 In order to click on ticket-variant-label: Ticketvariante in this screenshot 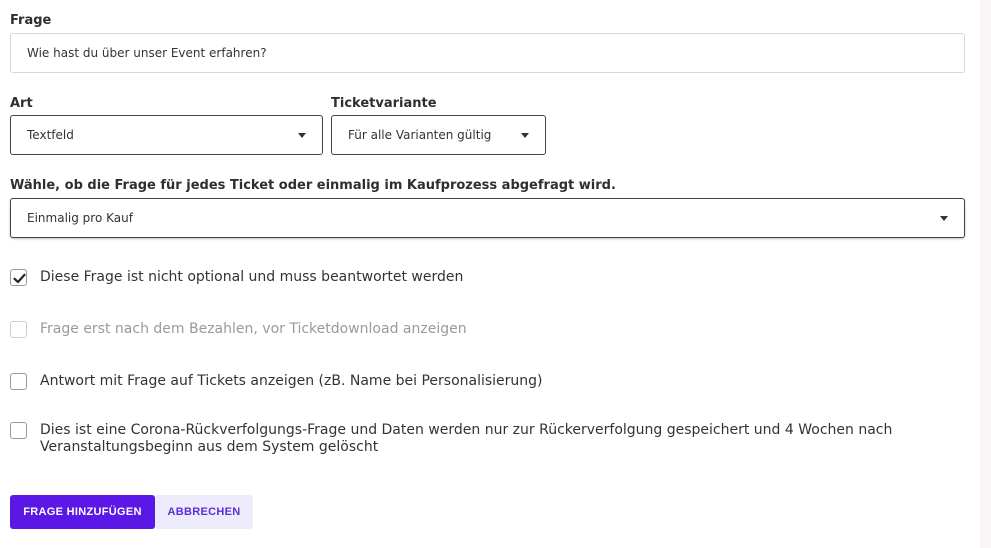, I will do `click(384, 103)`.